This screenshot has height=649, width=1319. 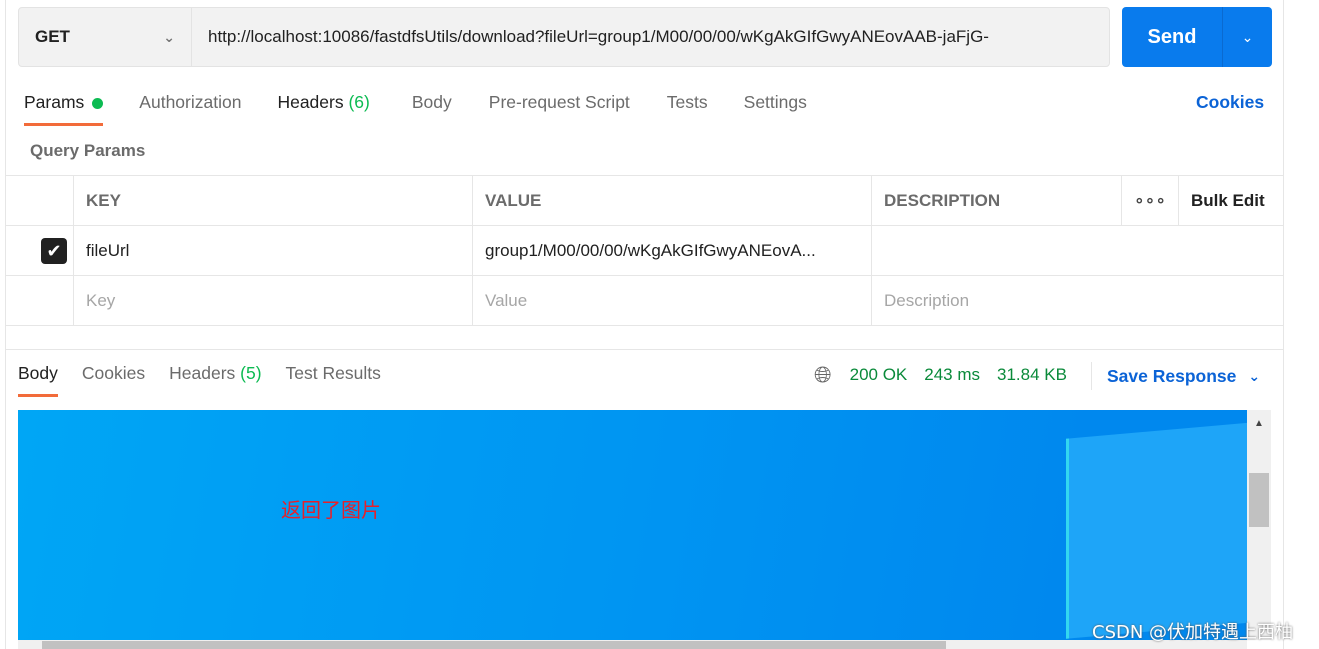 I want to click on key-header: KEY, so click(x=273, y=200).